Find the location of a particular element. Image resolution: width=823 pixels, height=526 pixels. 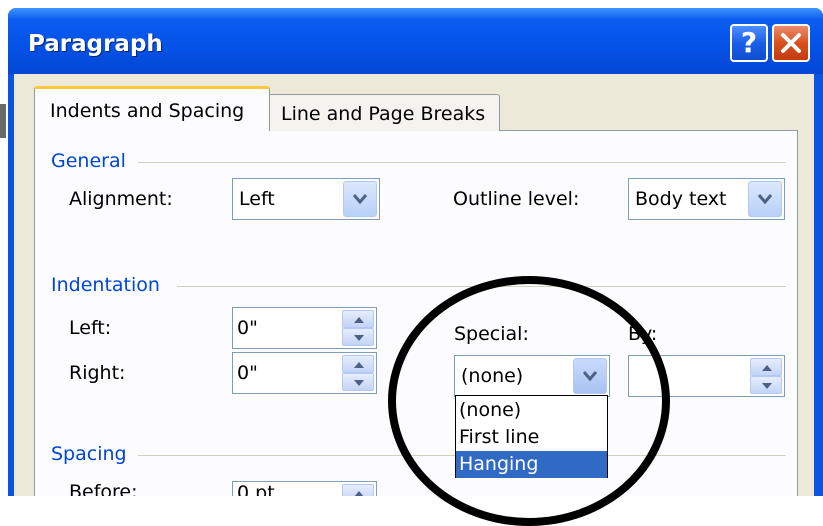

indent-left-value: 0" is located at coordinates (247, 328).